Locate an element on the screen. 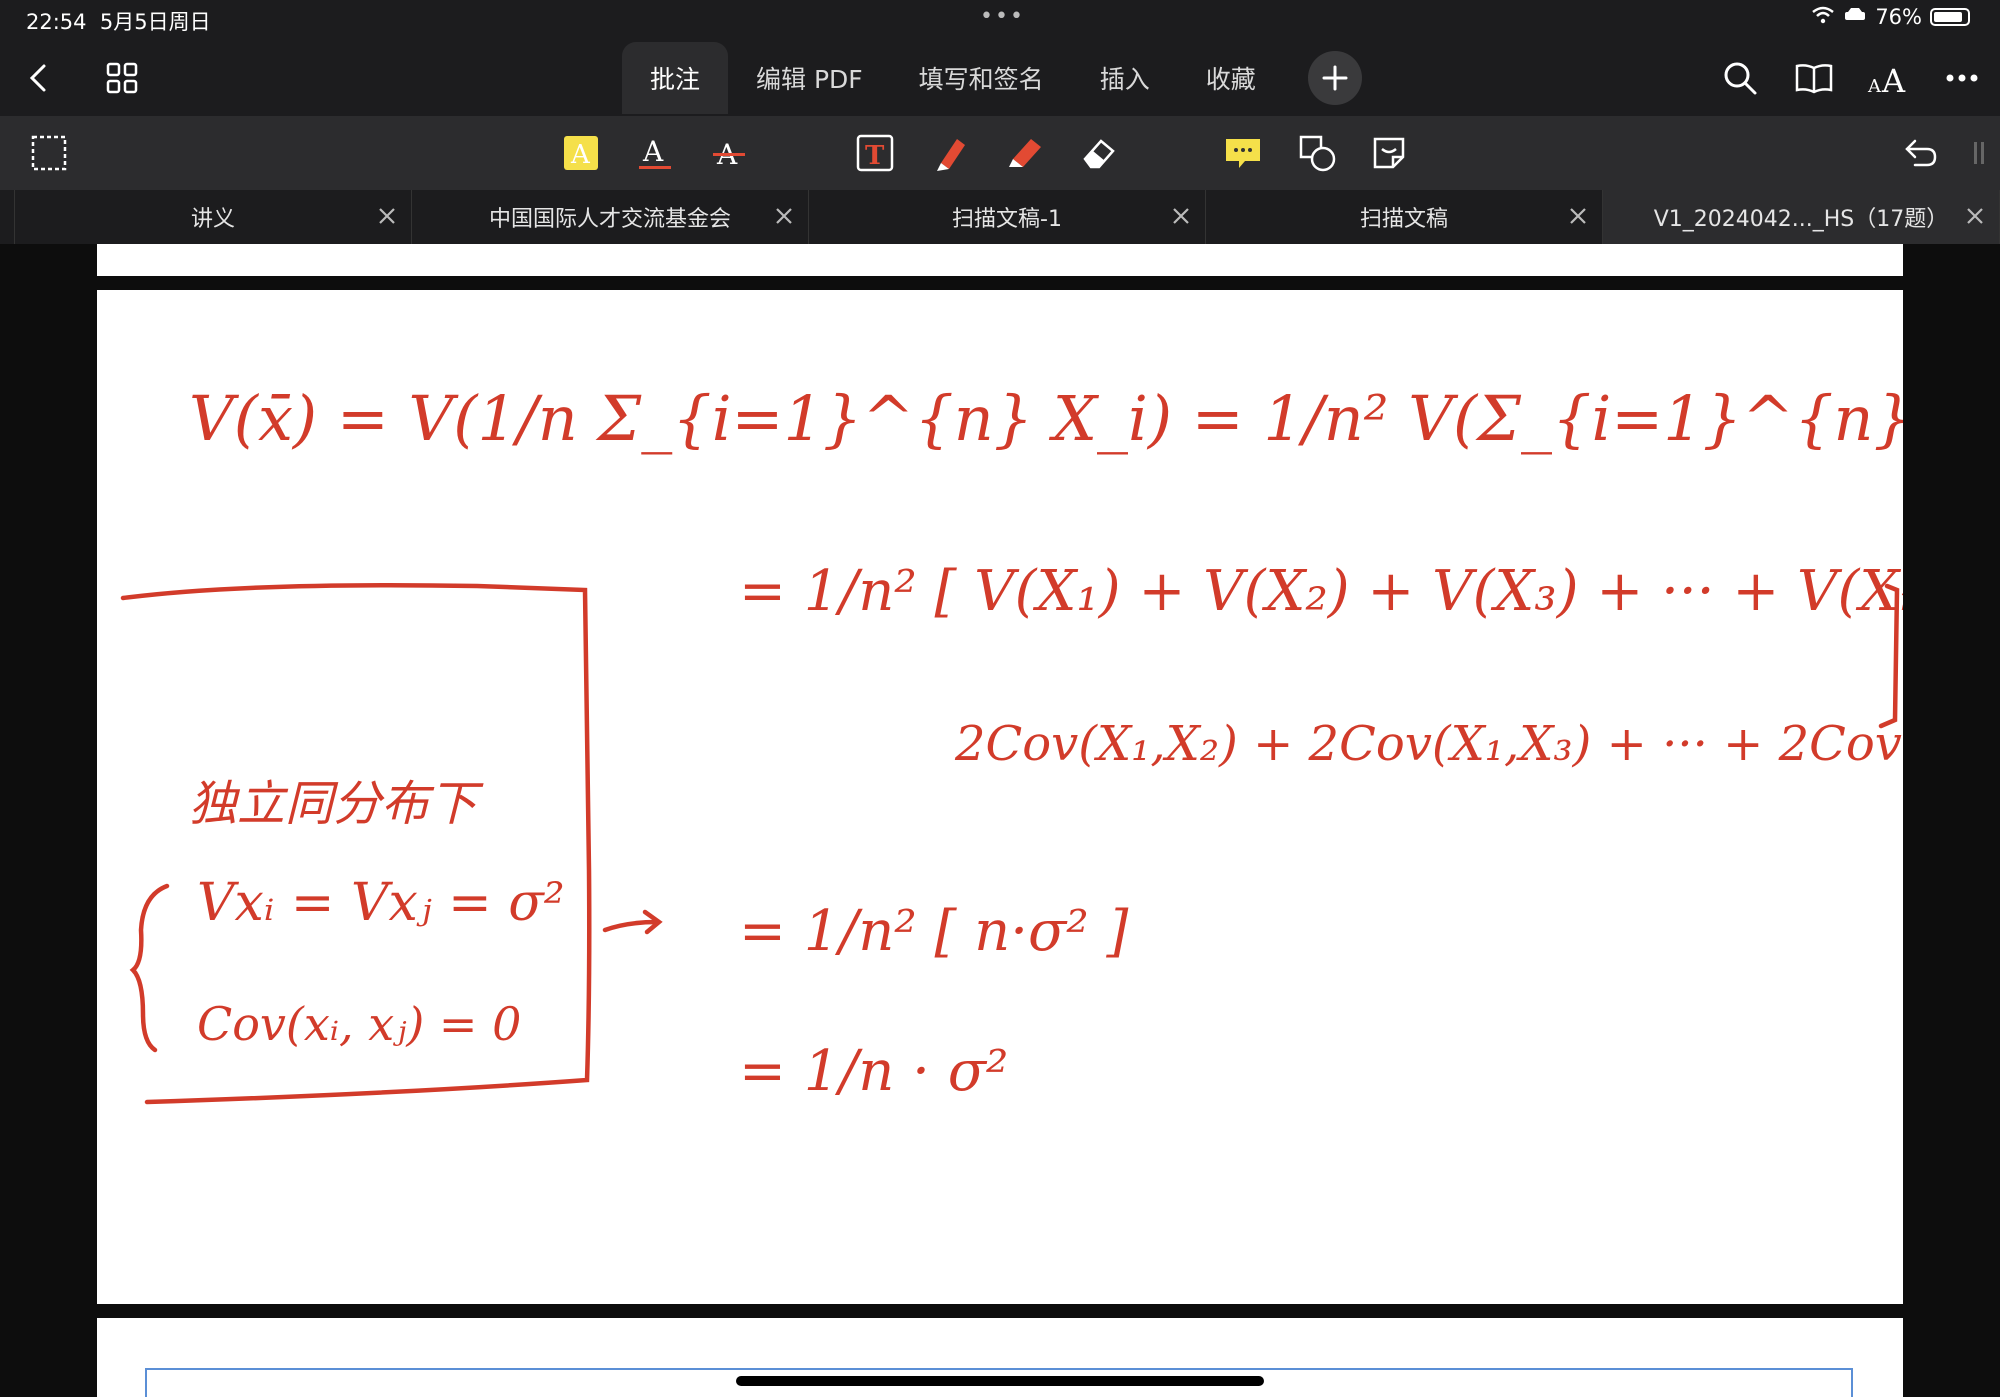 The height and width of the screenshot is (1397, 2000). pen-icon is located at coordinates (951, 153).